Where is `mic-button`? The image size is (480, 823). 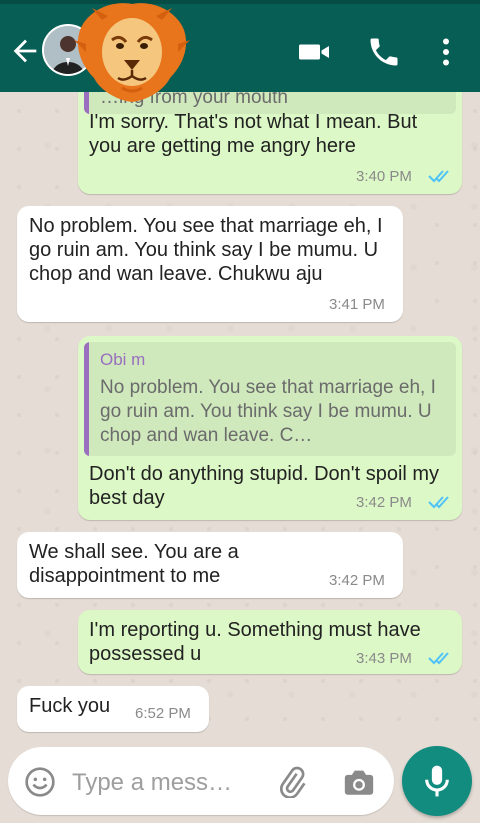 mic-button is located at coordinates (437, 781).